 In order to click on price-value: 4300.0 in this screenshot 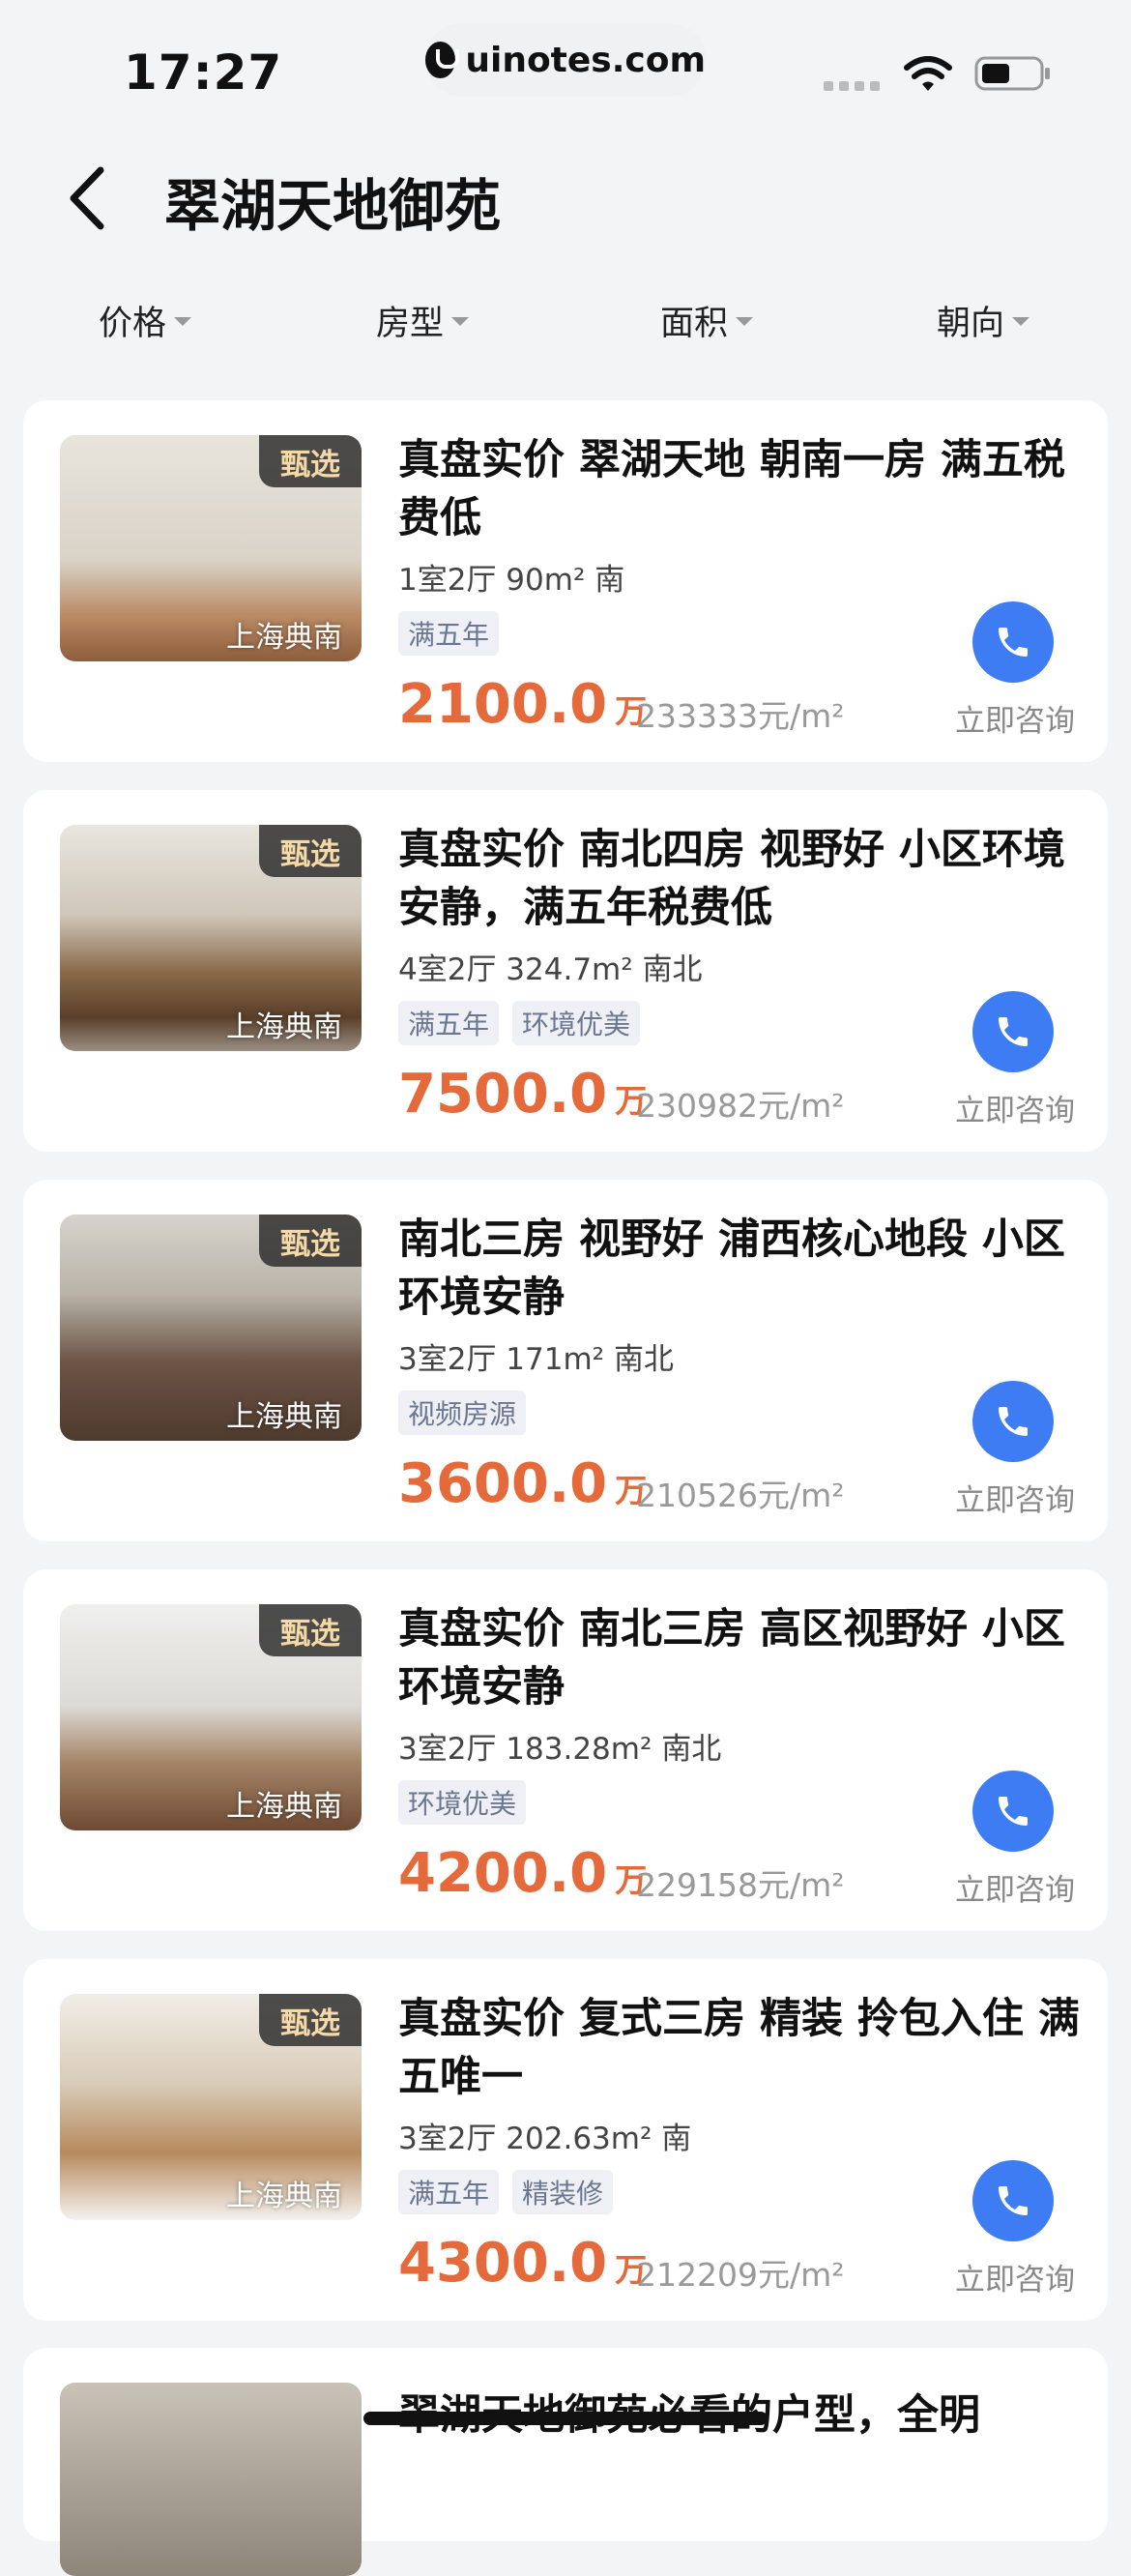, I will do `click(503, 2263)`.